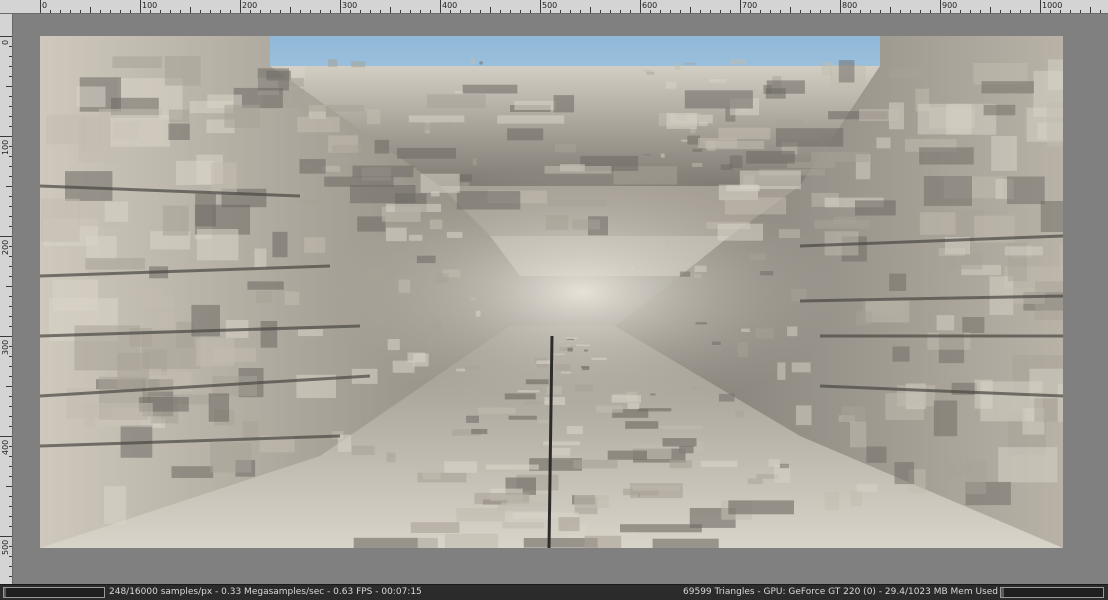  Describe the element at coordinates (5, 147) in the screenshot. I see `ruler-left-label: 100` at that location.